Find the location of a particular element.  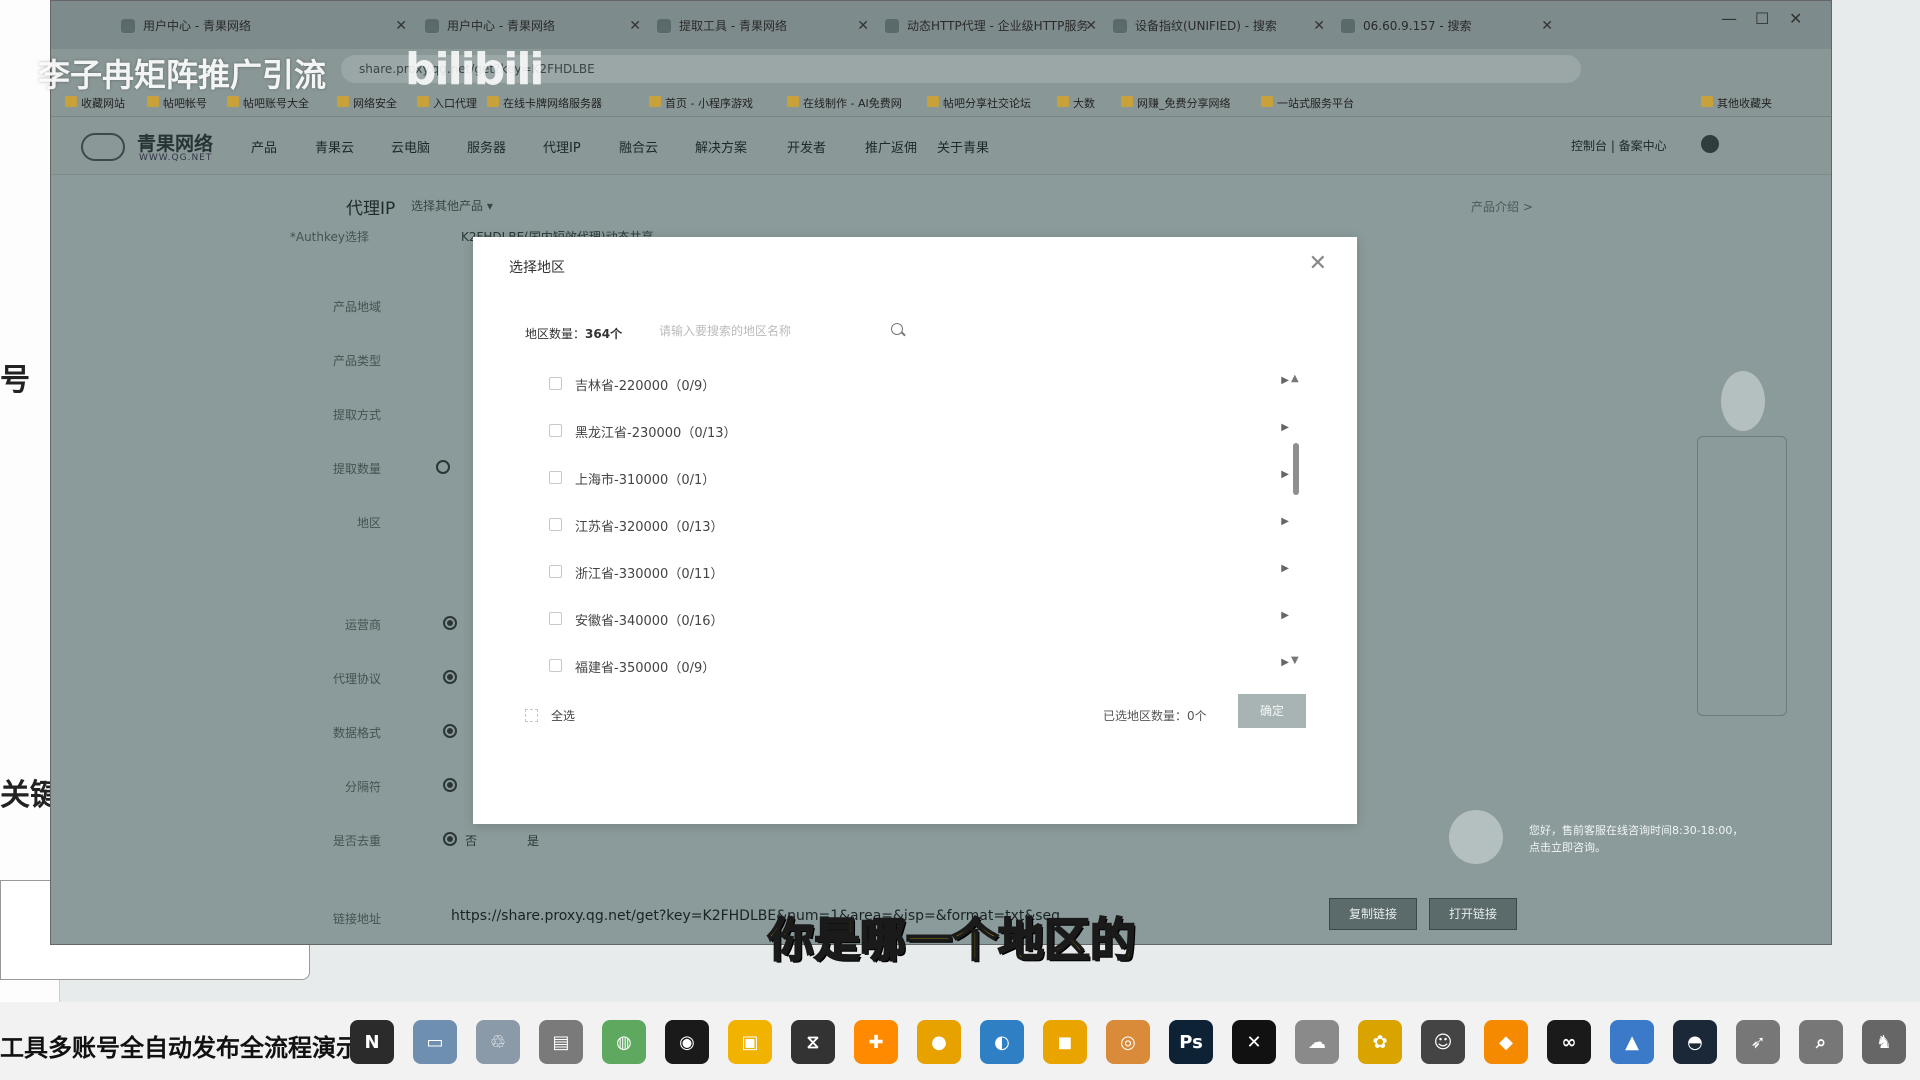

product-intro-link: 产品介绍 > is located at coordinates (1502, 206).